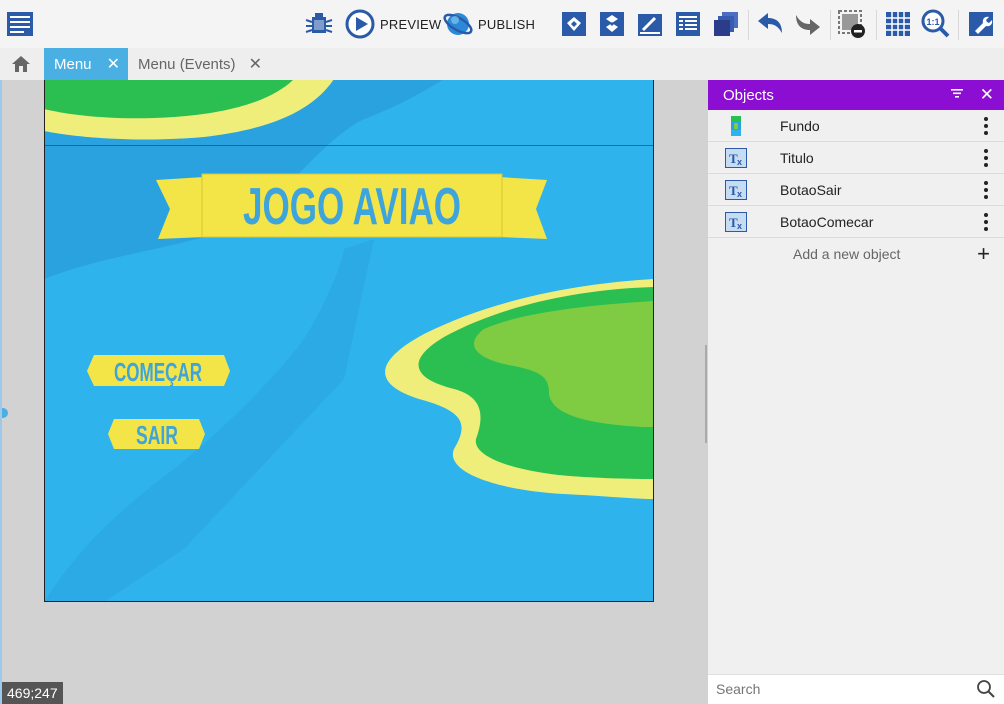  I want to click on resize-handle, so click(5, 413).